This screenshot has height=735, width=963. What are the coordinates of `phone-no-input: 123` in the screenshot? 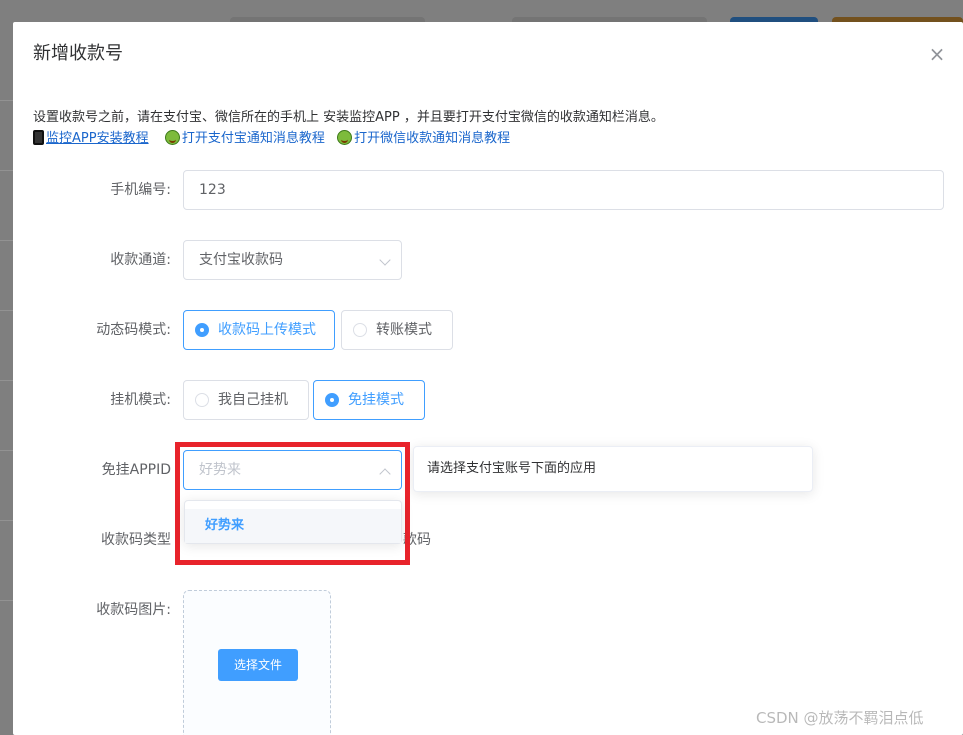 It's located at (563, 190).